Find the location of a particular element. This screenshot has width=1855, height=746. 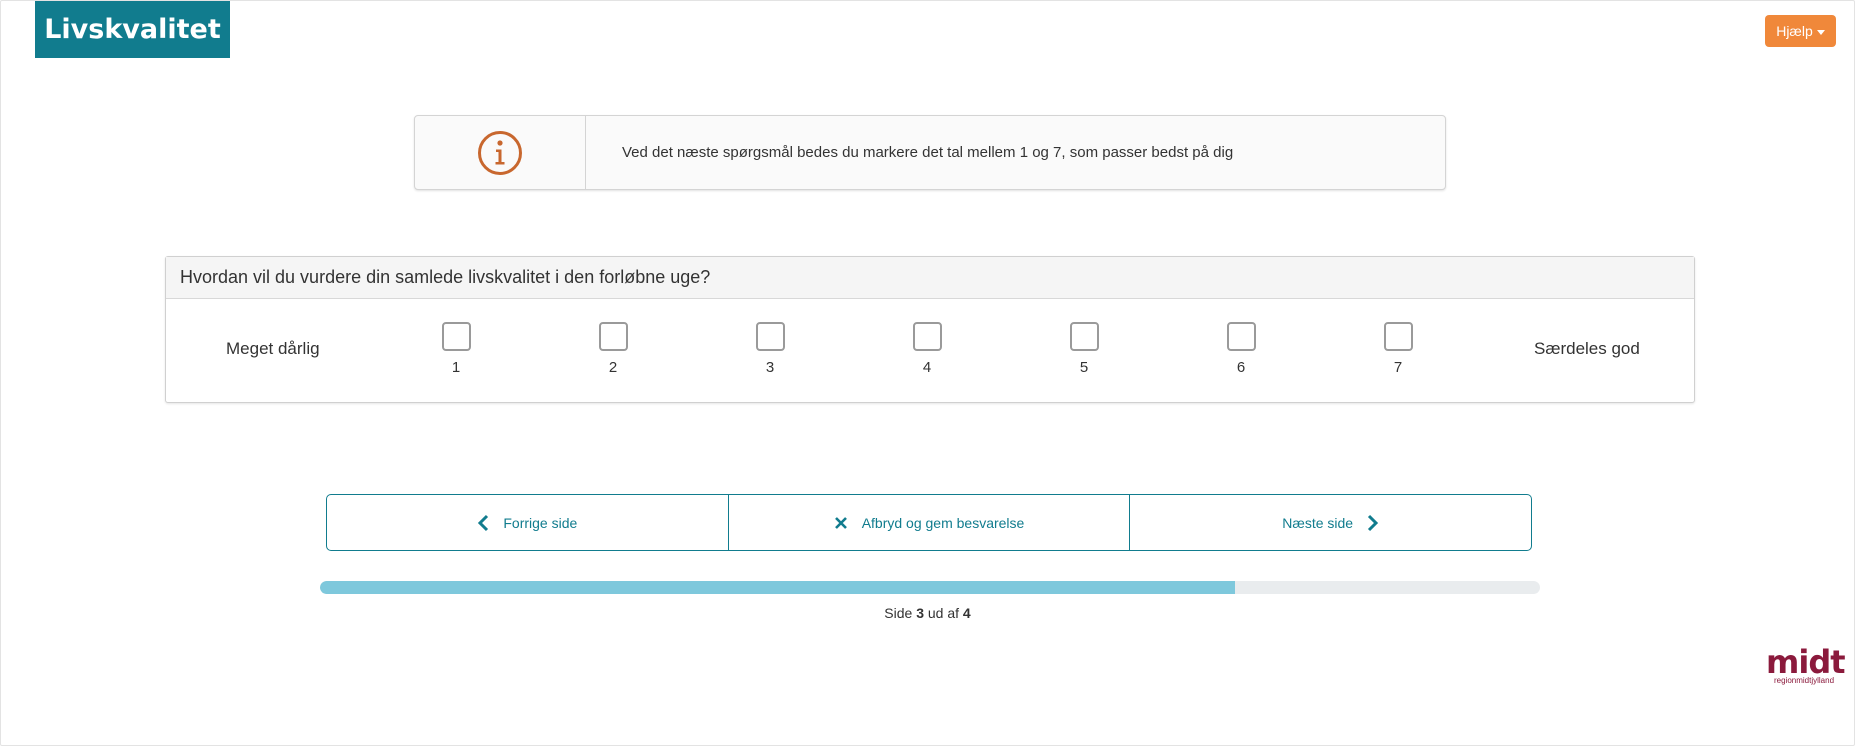

high-anchor-label: Særdeles god is located at coordinates (1587, 348).